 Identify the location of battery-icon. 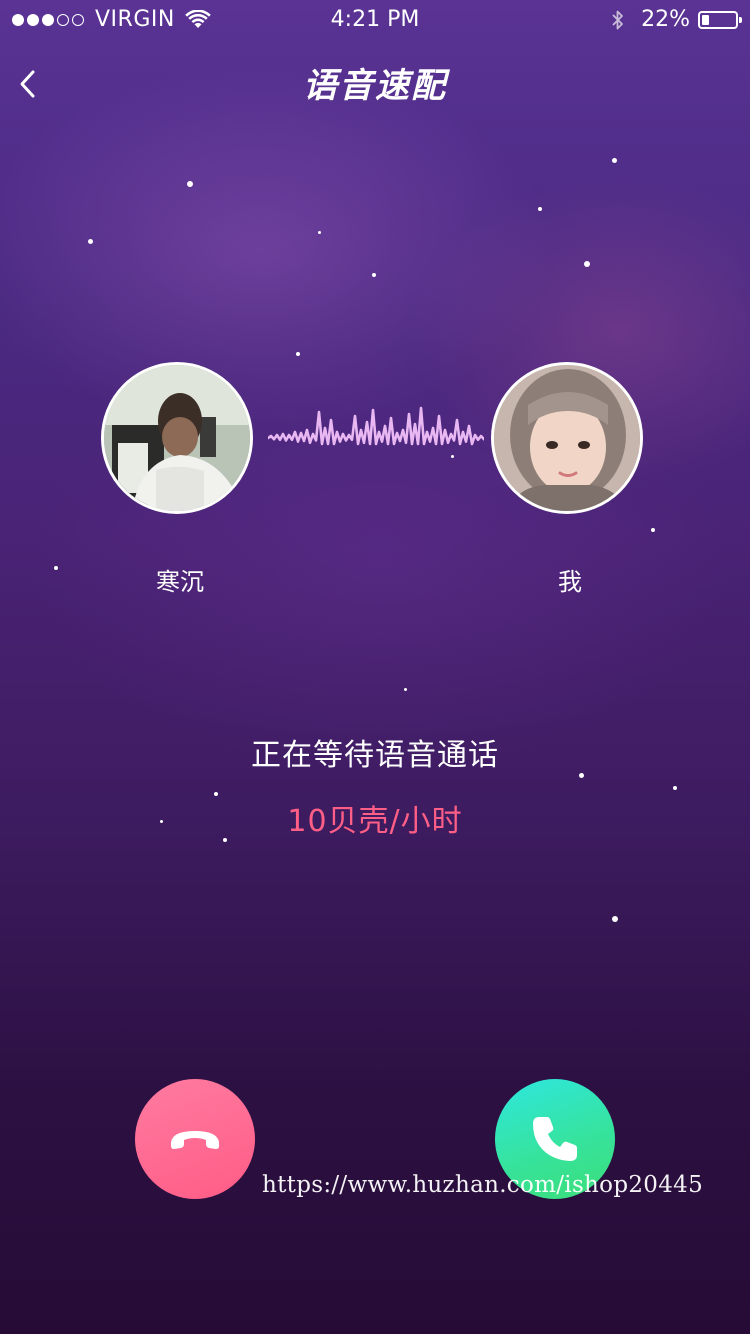
(720, 19).